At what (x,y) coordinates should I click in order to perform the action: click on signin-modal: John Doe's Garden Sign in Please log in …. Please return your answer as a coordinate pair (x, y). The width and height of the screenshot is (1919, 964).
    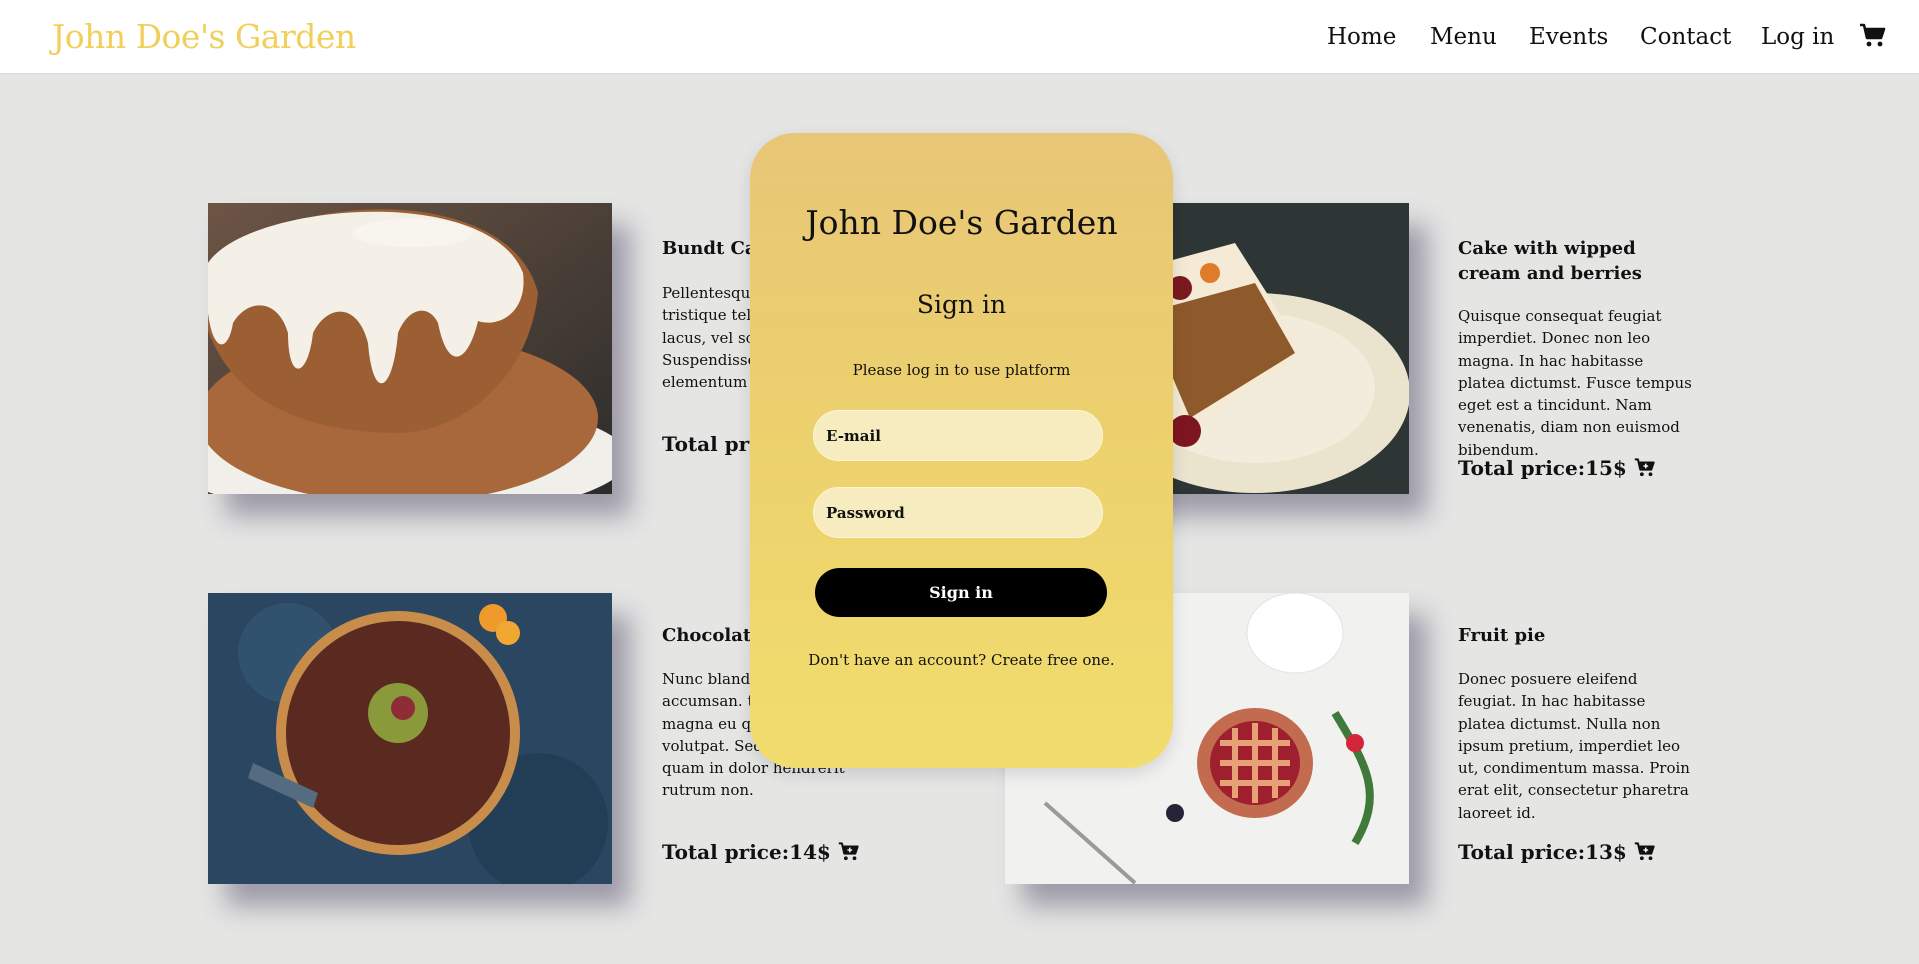
    Looking at the image, I should click on (961, 450).